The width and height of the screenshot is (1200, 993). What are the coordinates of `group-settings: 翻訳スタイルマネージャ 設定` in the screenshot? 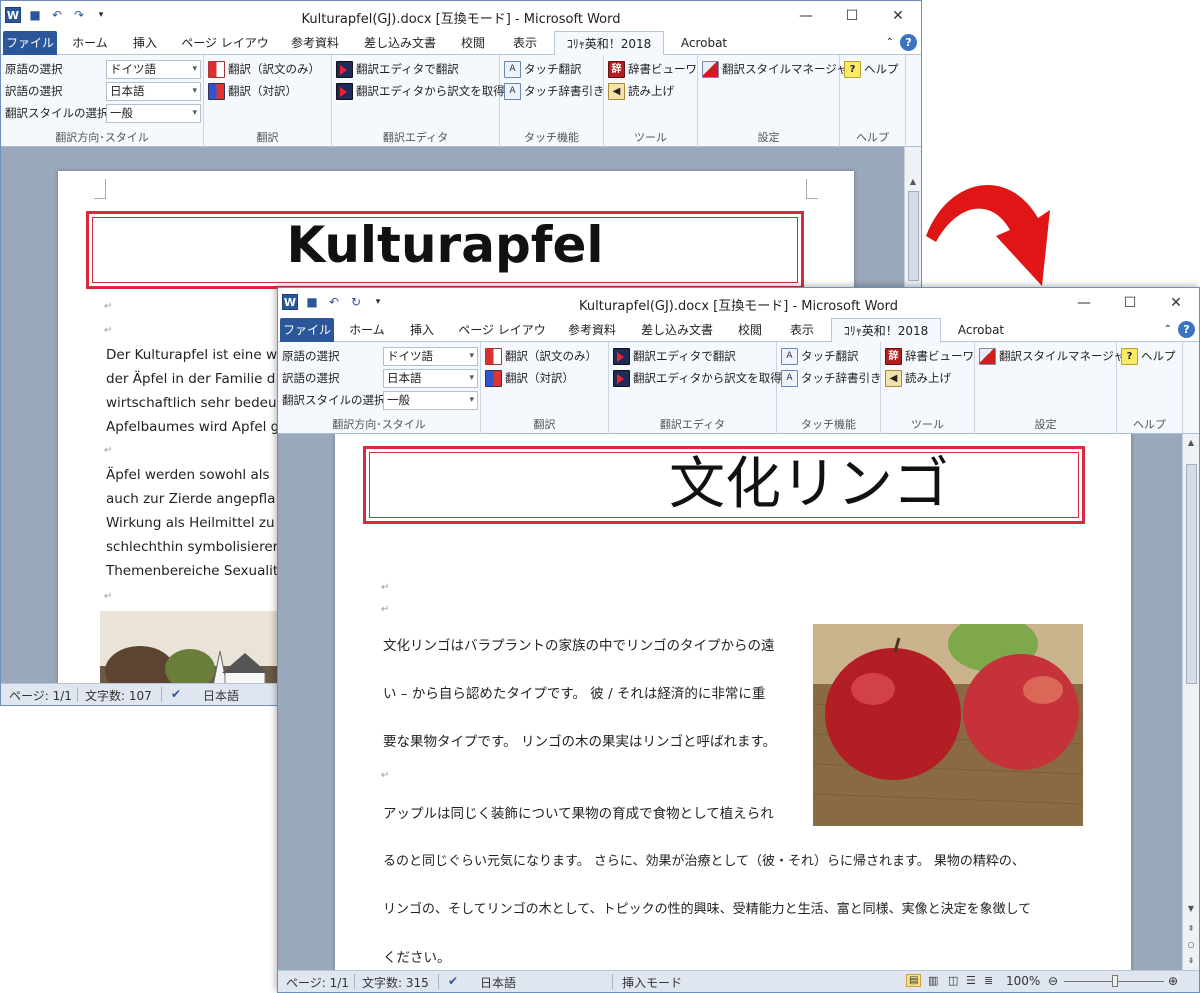 It's located at (1050, 388).